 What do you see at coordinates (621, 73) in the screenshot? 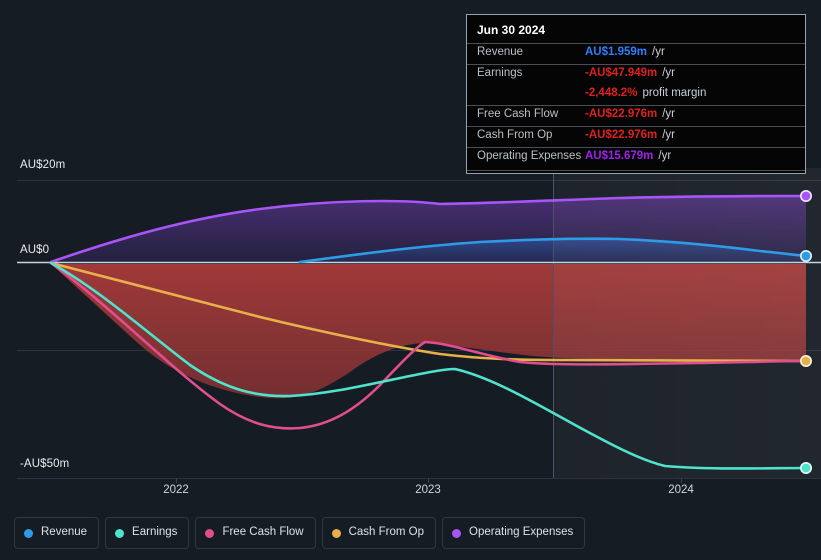
I see `tooltip-value-earnings: -AU$47.949m` at bounding box center [621, 73].